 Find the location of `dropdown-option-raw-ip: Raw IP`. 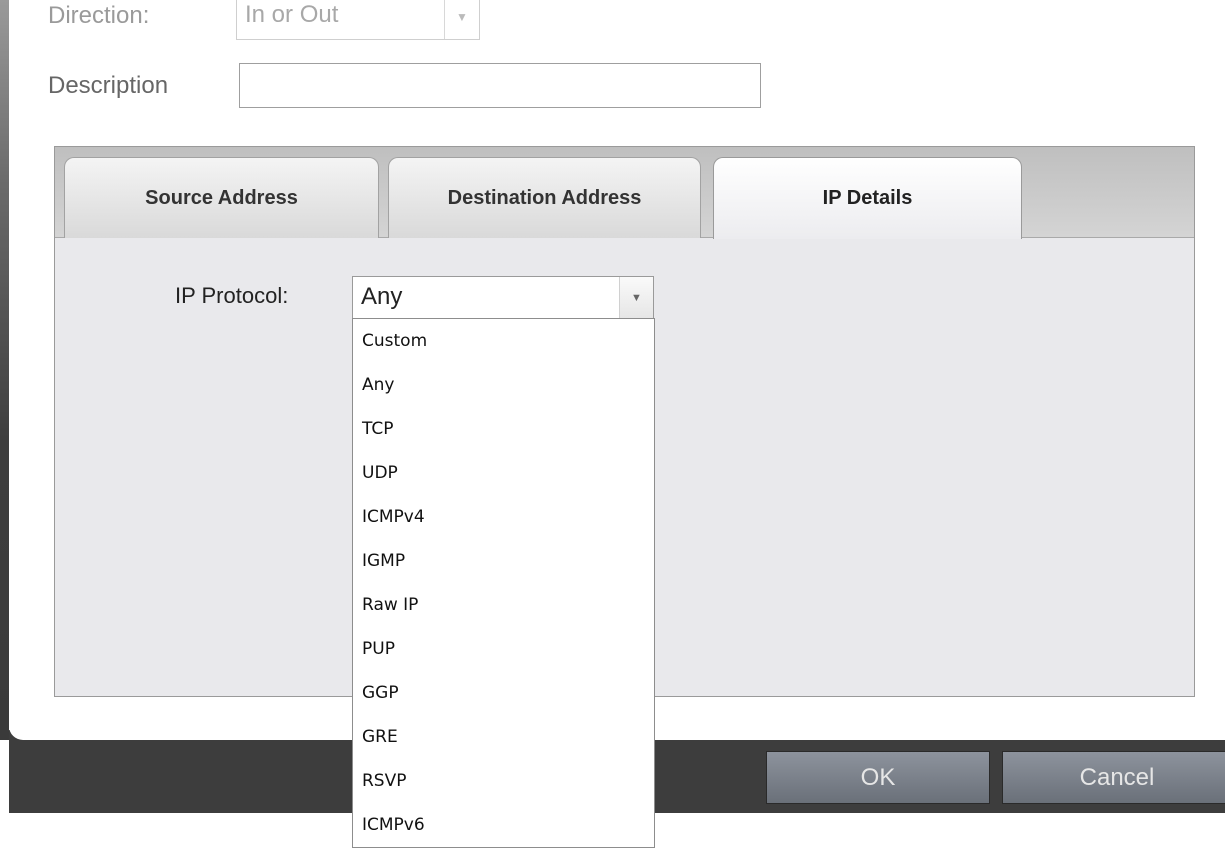

dropdown-option-raw-ip: Raw IP is located at coordinates (503, 605).